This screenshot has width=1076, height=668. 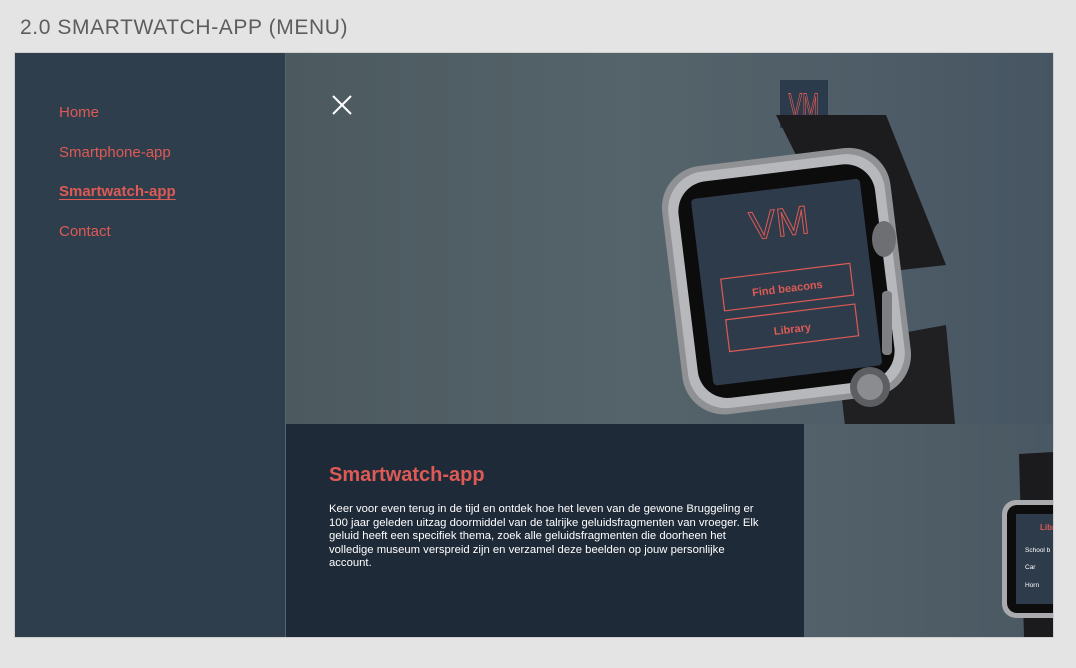 What do you see at coordinates (85, 231) in the screenshot?
I see `nav-item-contact: Contact` at bounding box center [85, 231].